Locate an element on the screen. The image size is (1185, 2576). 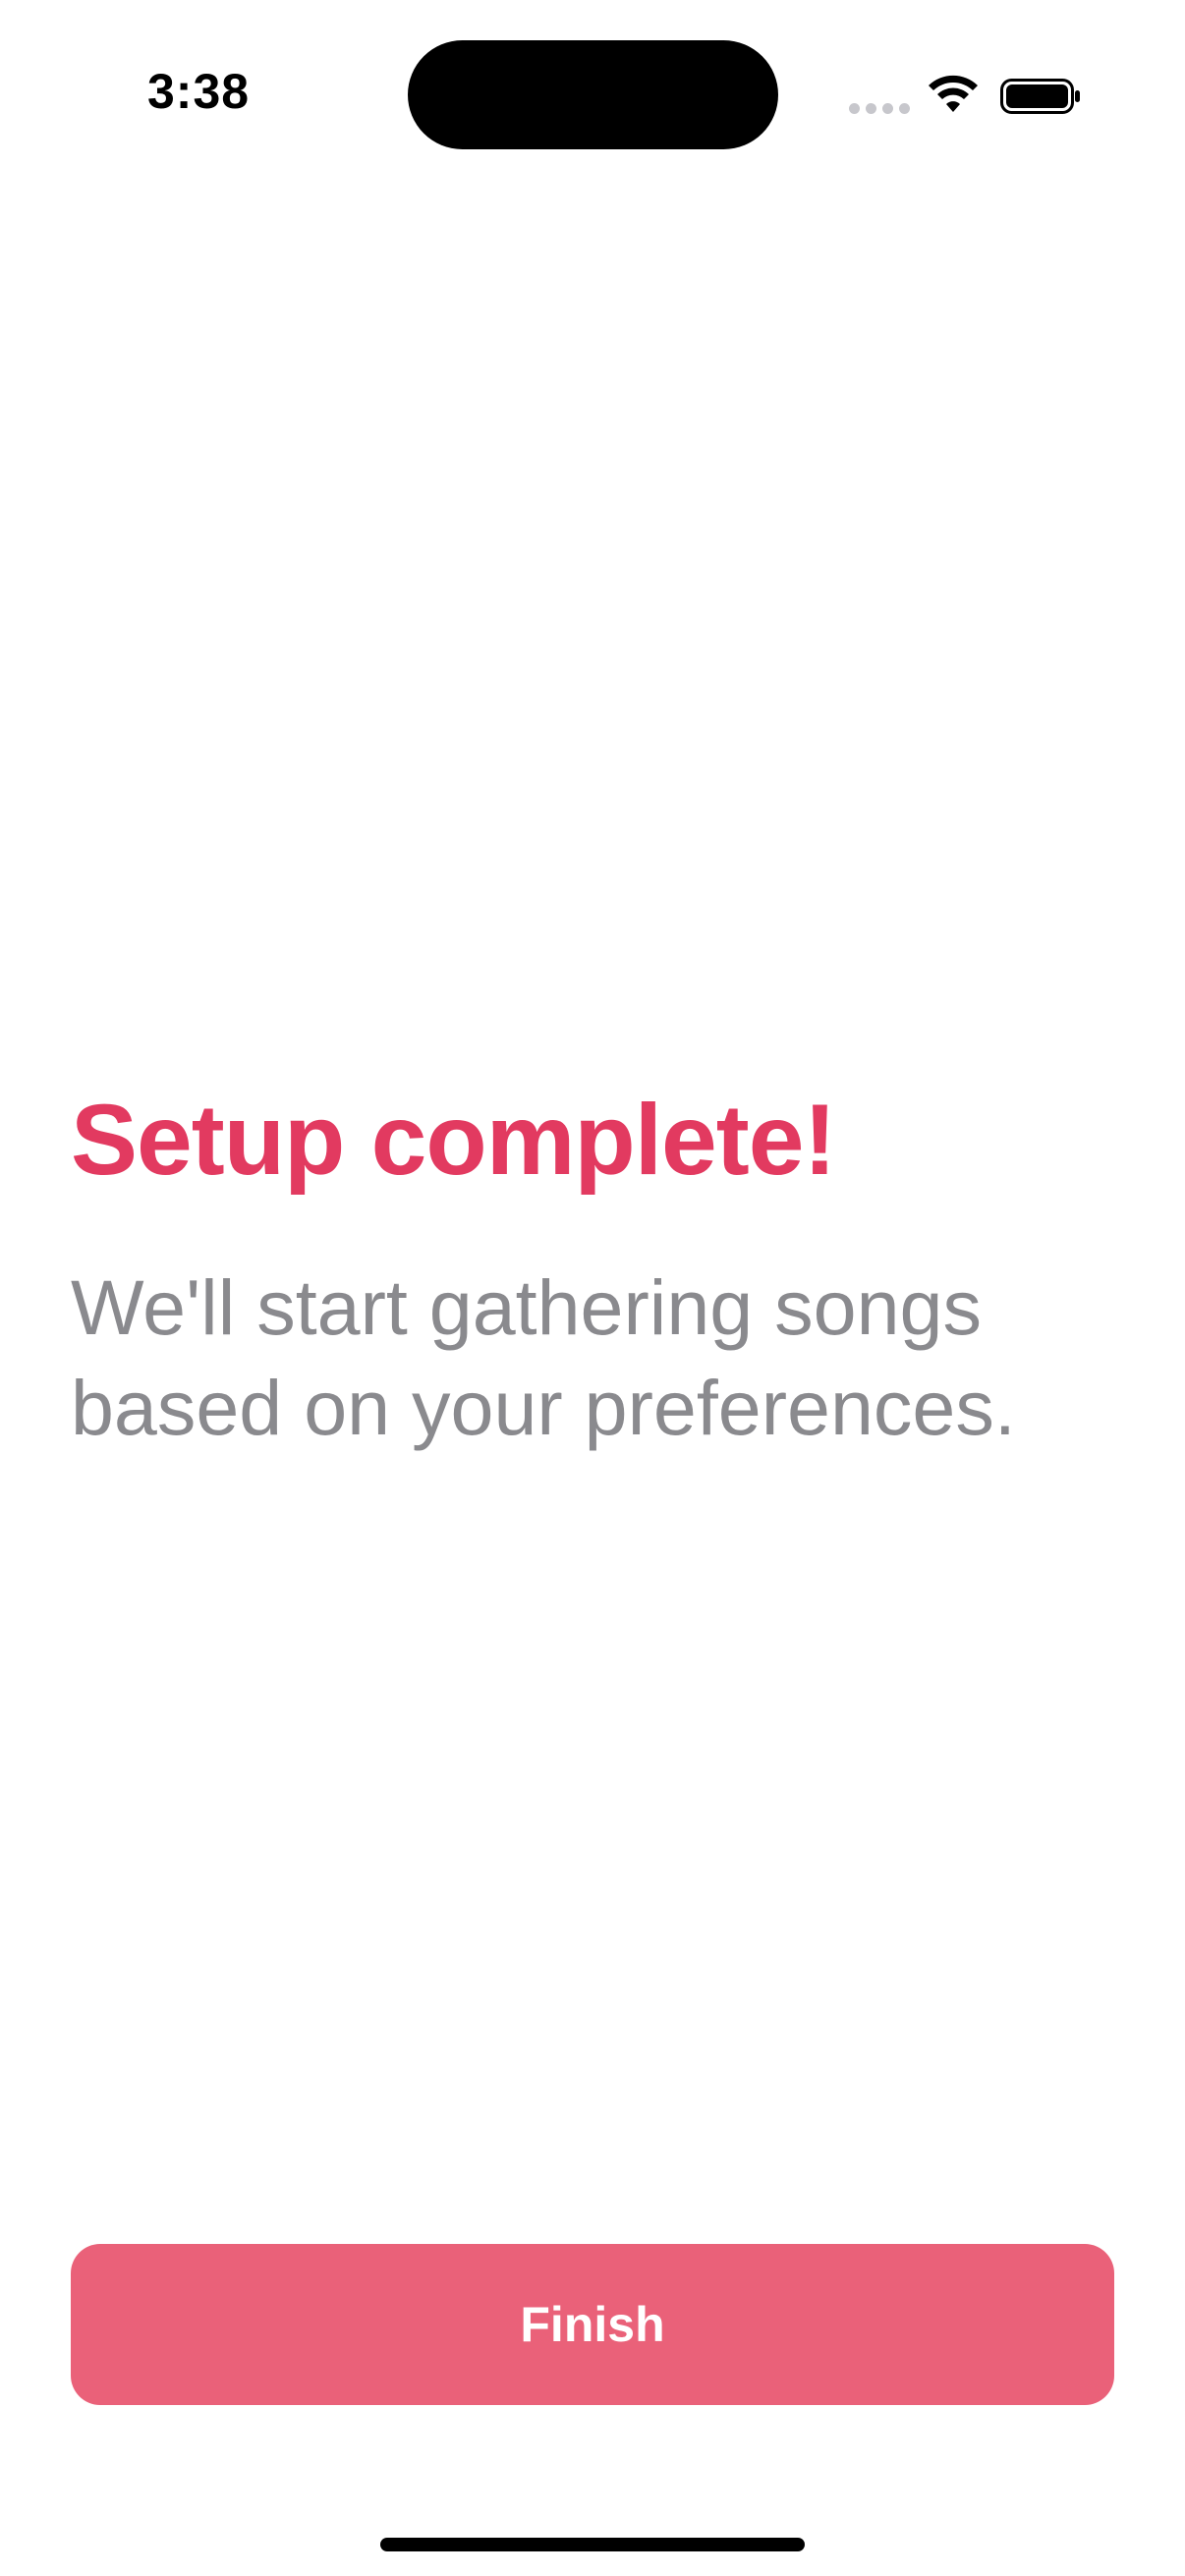
battery-icon is located at coordinates (1040, 96).